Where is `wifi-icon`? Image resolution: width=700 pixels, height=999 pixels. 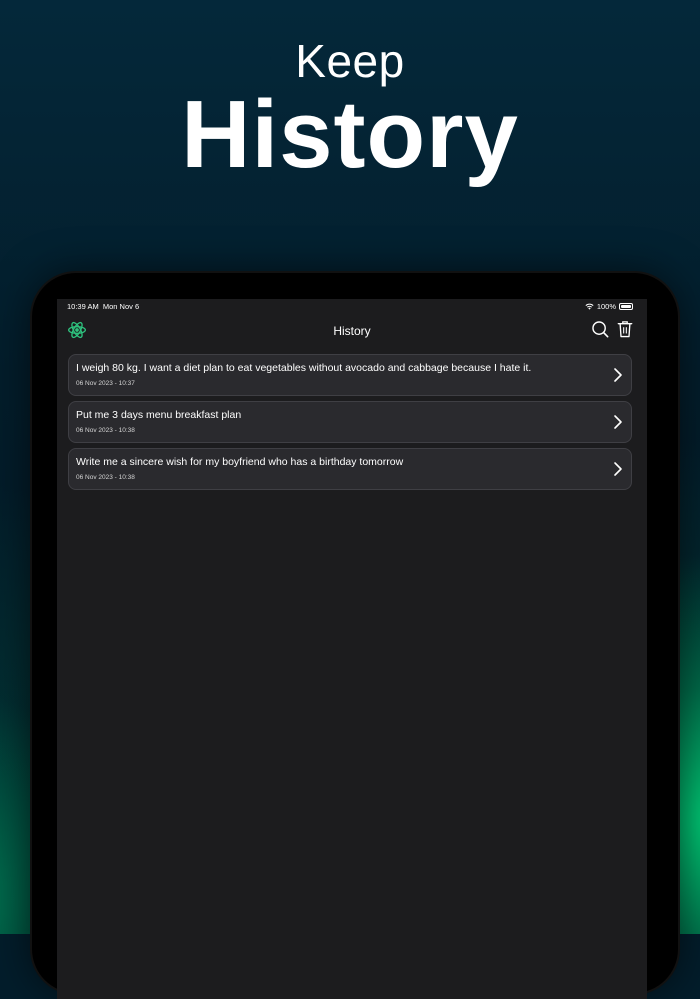 wifi-icon is located at coordinates (589, 306).